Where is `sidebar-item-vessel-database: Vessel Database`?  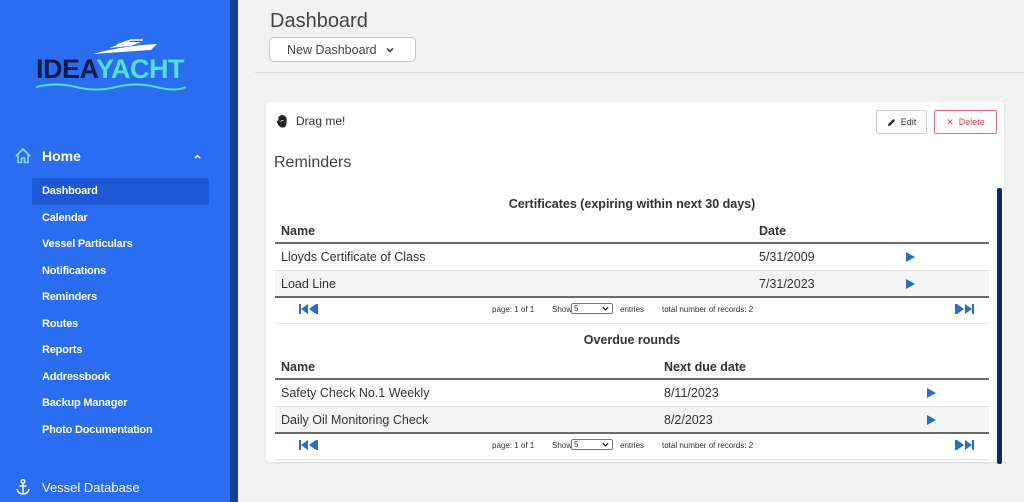 sidebar-item-vessel-database: Vessel Database is located at coordinates (77, 487).